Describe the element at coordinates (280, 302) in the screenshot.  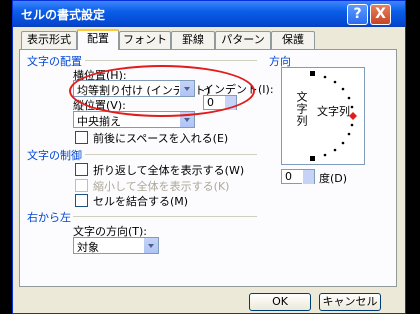
I see `ok-button: OK` at that location.